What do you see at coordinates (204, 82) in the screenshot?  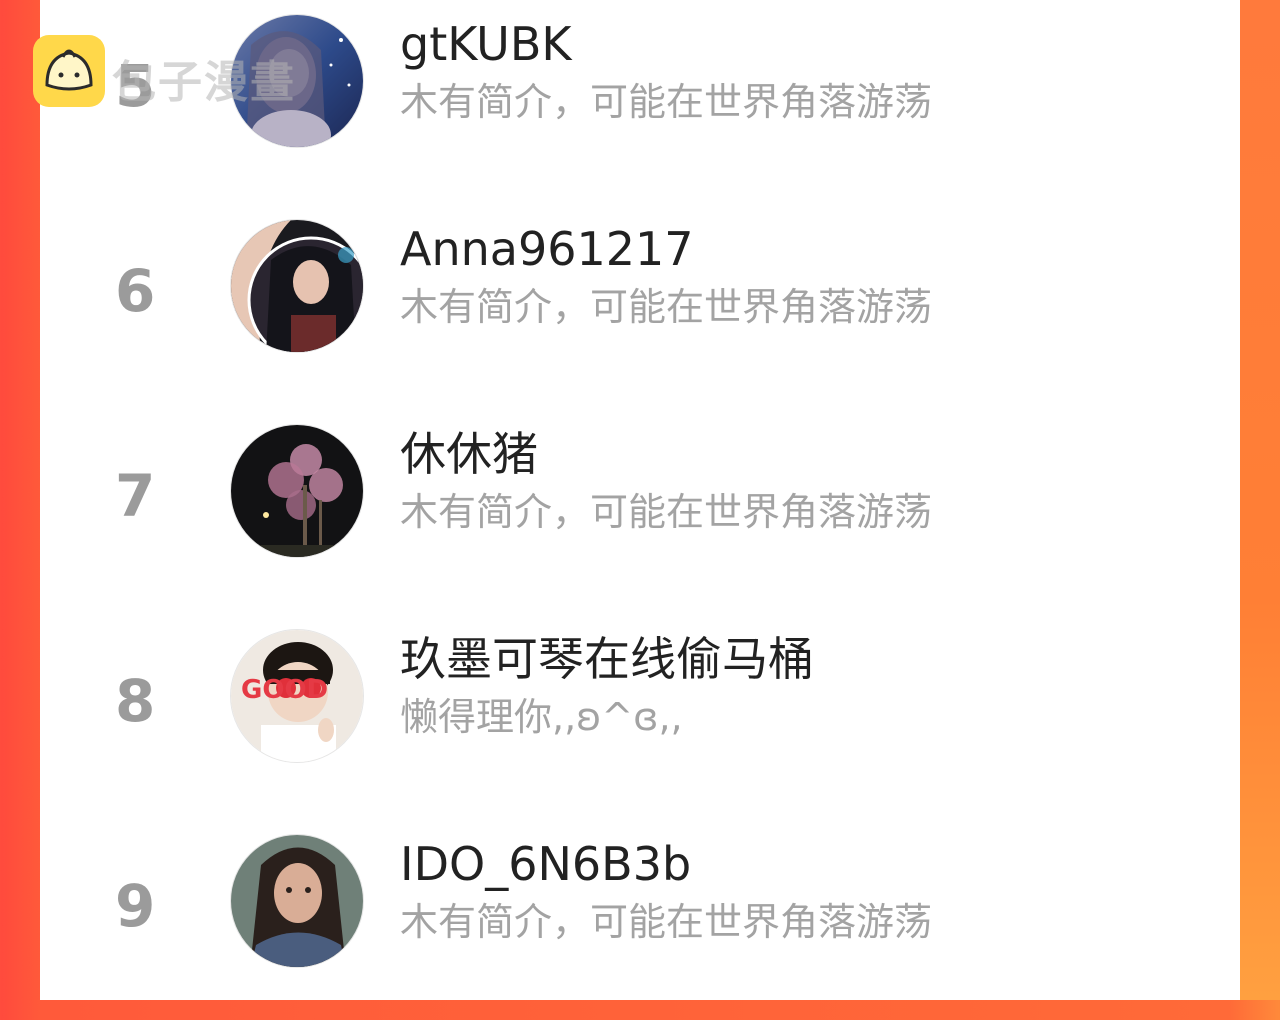 I see `watermark-text: 包子漫畫` at bounding box center [204, 82].